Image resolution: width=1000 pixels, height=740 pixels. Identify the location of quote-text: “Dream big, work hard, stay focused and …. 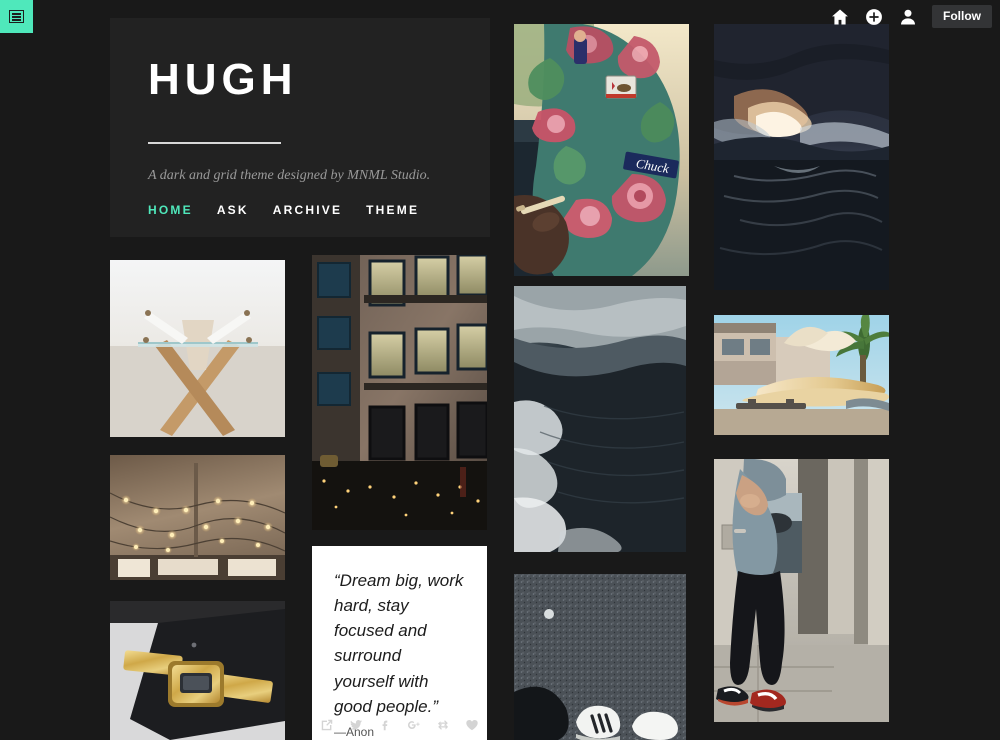
(399, 643).